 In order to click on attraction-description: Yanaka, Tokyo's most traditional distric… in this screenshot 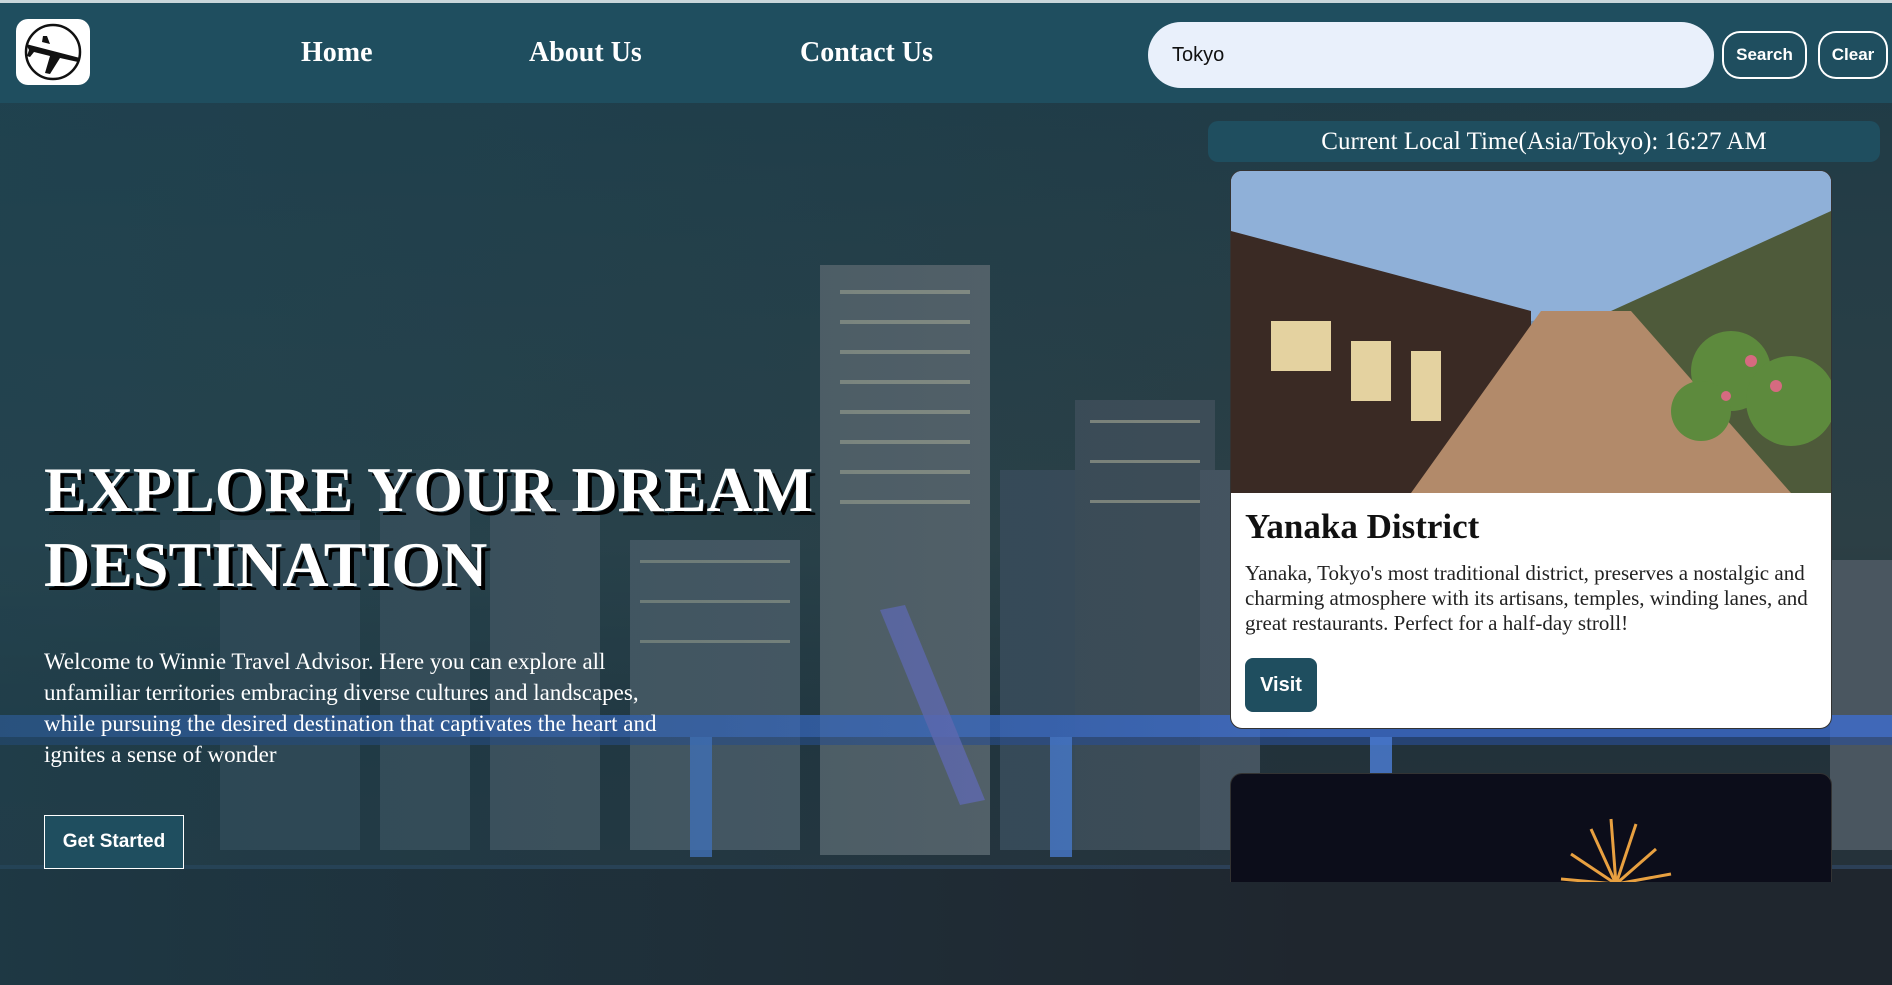, I will do `click(1526, 598)`.